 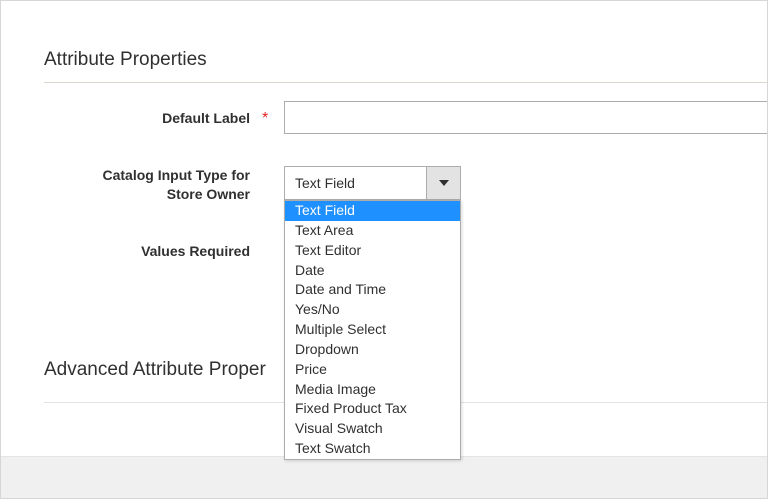 What do you see at coordinates (372, 251) in the screenshot?
I see `dropdown-option: Text Editor` at bounding box center [372, 251].